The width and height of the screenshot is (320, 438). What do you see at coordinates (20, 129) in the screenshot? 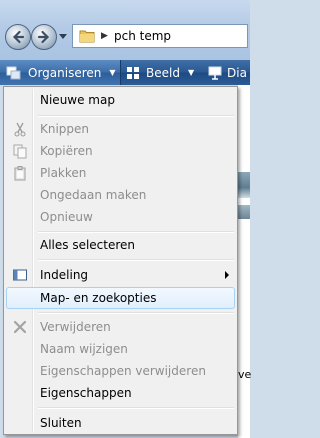
I see `scissors-icon` at bounding box center [20, 129].